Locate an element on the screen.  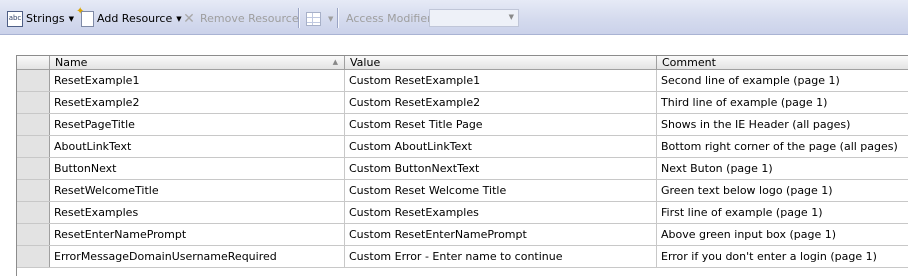
add-resource-button: ✦ Add Resource ▼ is located at coordinates (129, 16).